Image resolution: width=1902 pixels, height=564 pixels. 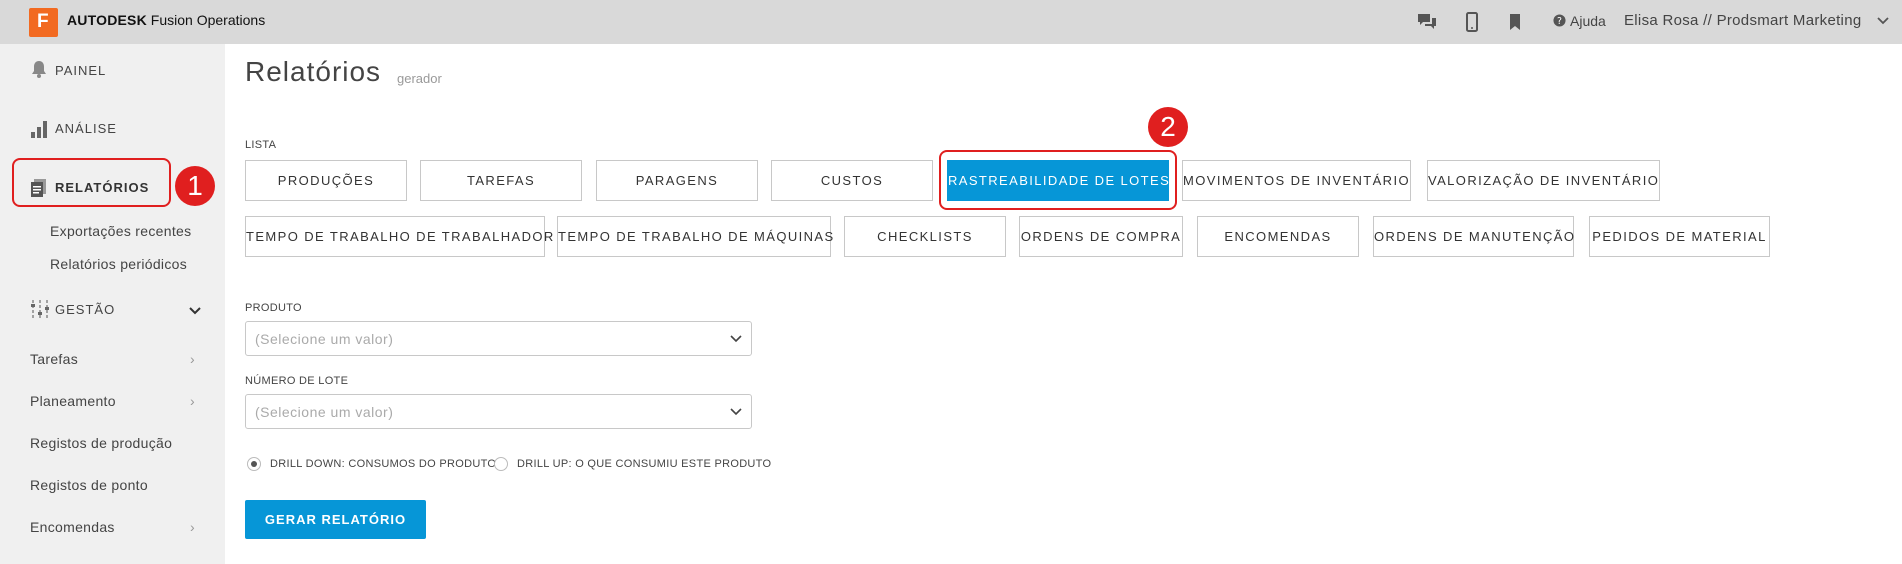 I want to click on tile-checklists: CHECKLISTS, so click(x=925, y=236).